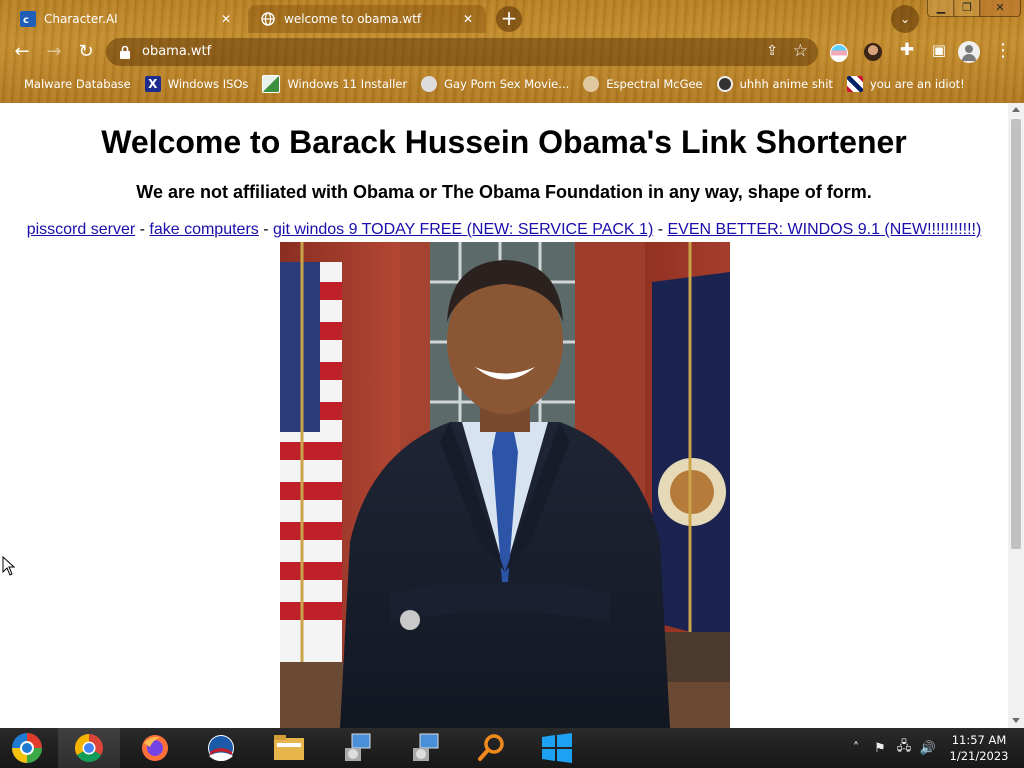 This screenshot has height=768, width=1024. What do you see at coordinates (839, 53) in the screenshot?
I see `flag-extension-icon` at bounding box center [839, 53].